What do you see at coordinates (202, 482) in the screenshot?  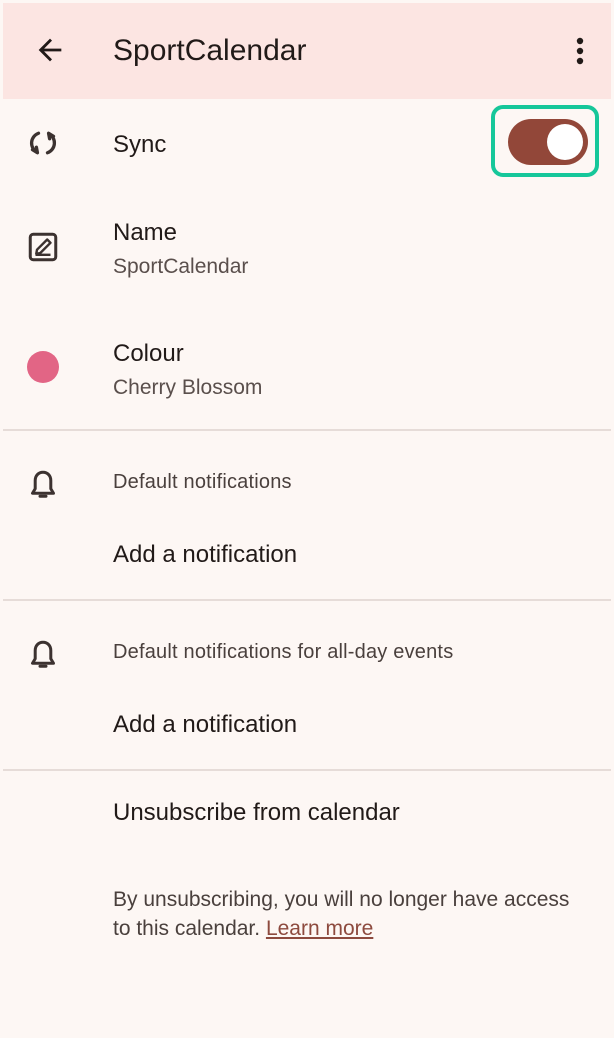 I see `default-notifications-heading: Default notifications` at bounding box center [202, 482].